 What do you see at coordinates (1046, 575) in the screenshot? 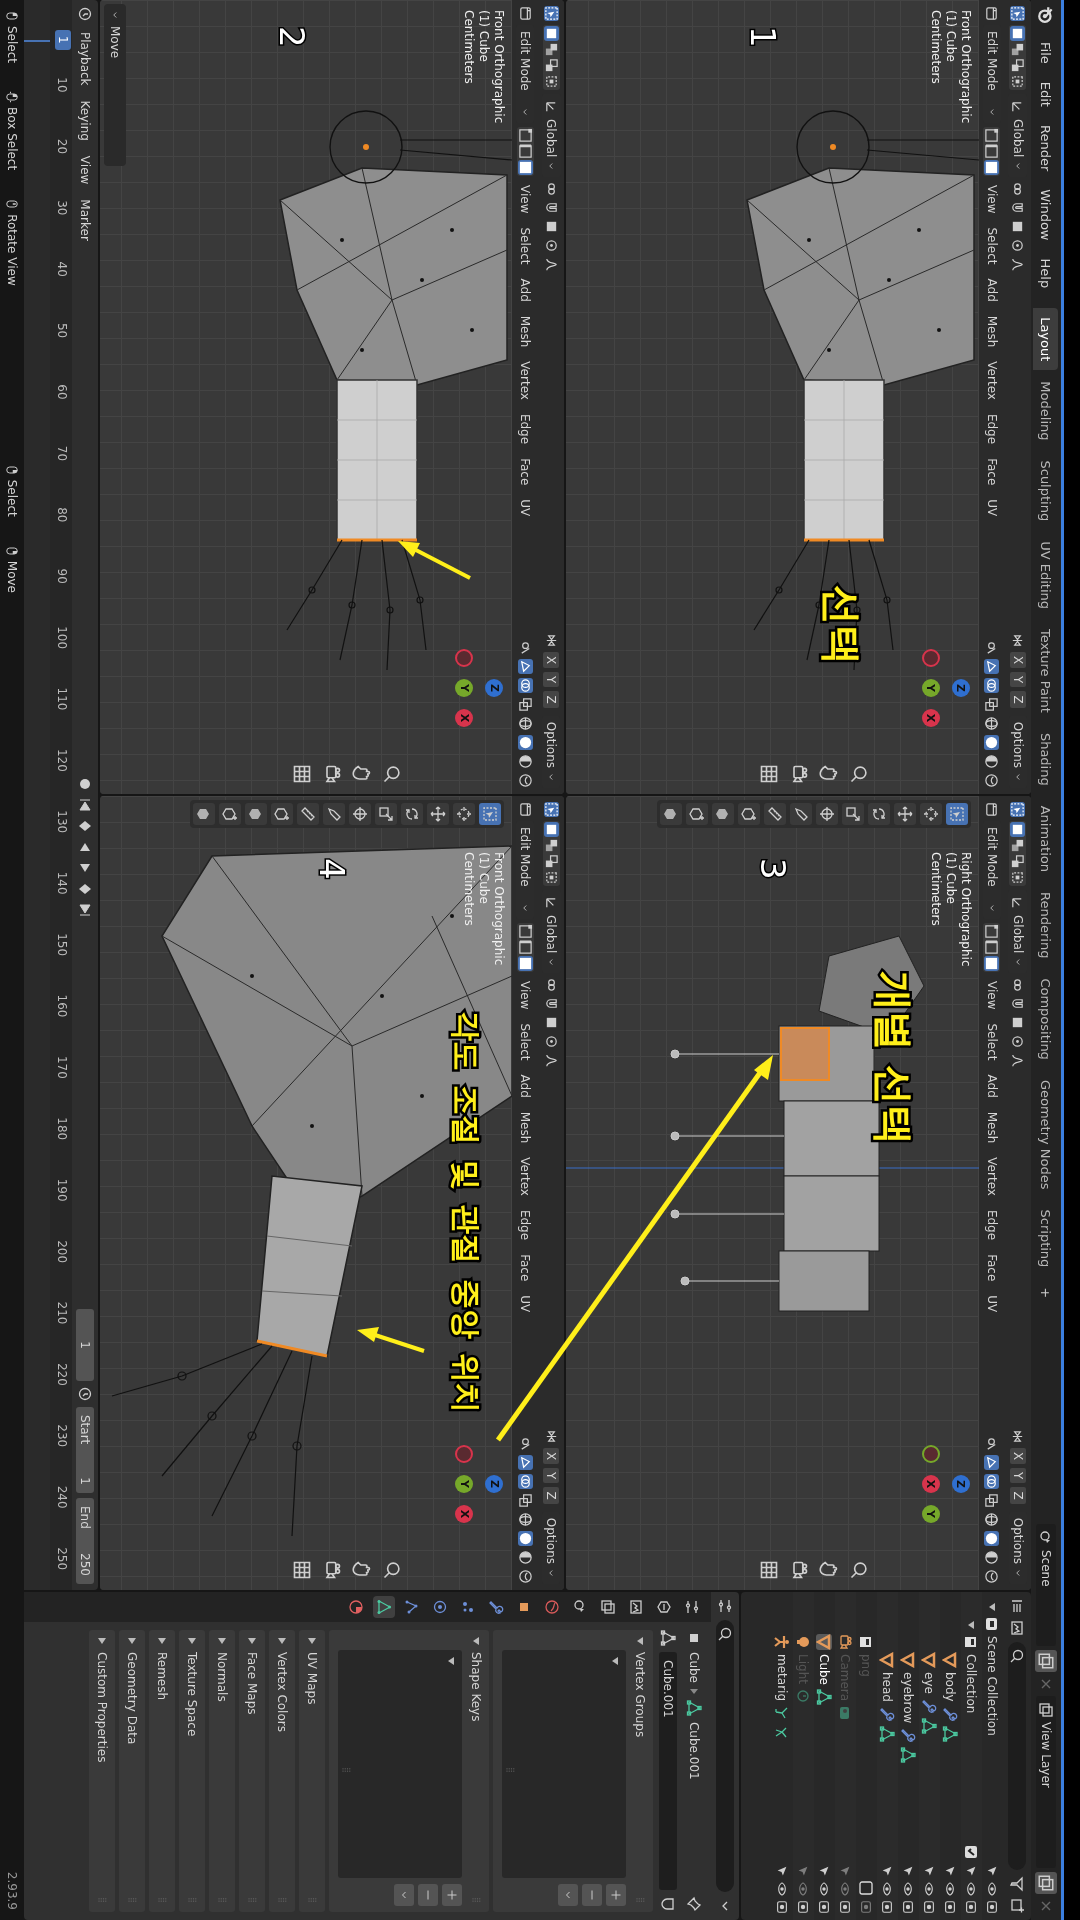
I see `workspace-tab: UV Editing` at bounding box center [1046, 575].